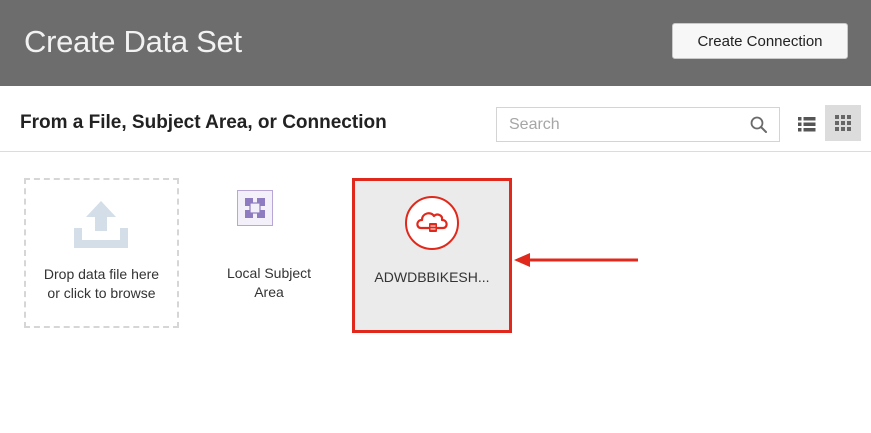 This screenshot has height=433, width=871. Describe the element at coordinates (617, 124) in the screenshot. I see `search-input` at that location.